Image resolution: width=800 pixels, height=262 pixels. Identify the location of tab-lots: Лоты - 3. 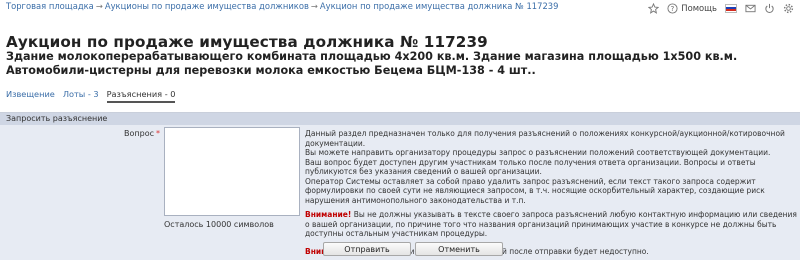
(81, 96).